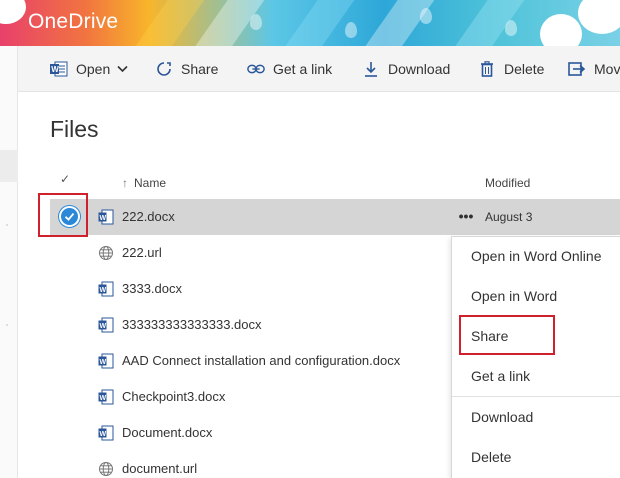 The width and height of the screenshot is (620, 478). I want to click on share-icon, so click(164, 69).